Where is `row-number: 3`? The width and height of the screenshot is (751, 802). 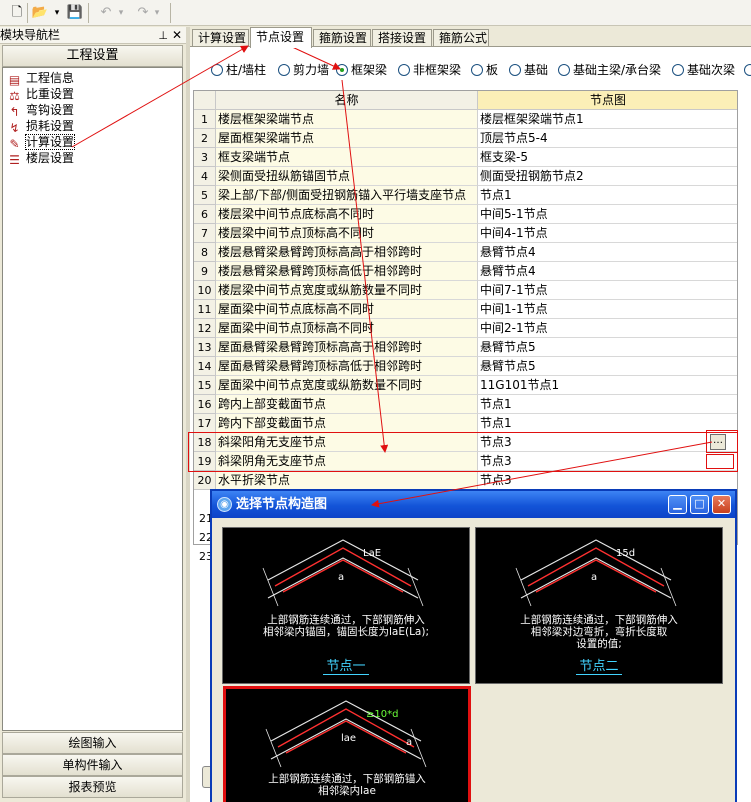 row-number: 3 is located at coordinates (205, 157).